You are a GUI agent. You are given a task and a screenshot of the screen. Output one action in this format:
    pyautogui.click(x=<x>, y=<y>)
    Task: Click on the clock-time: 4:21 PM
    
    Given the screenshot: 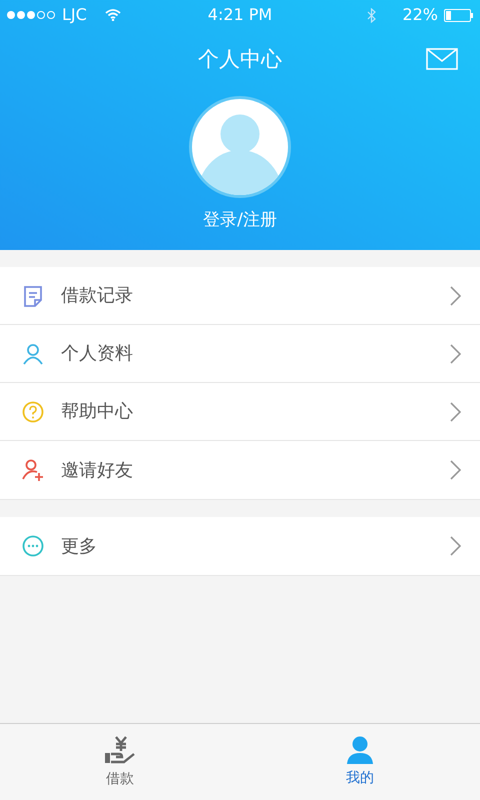 What is the action you would take?
    pyautogui.click(x=240, y=15)
    